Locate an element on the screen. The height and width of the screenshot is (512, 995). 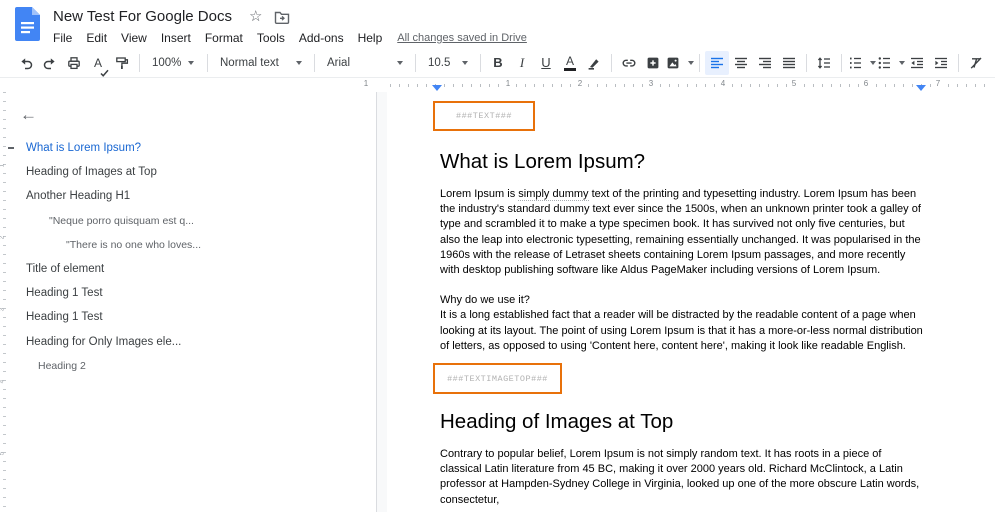
redo-icon is located at coordinates (49, 63).